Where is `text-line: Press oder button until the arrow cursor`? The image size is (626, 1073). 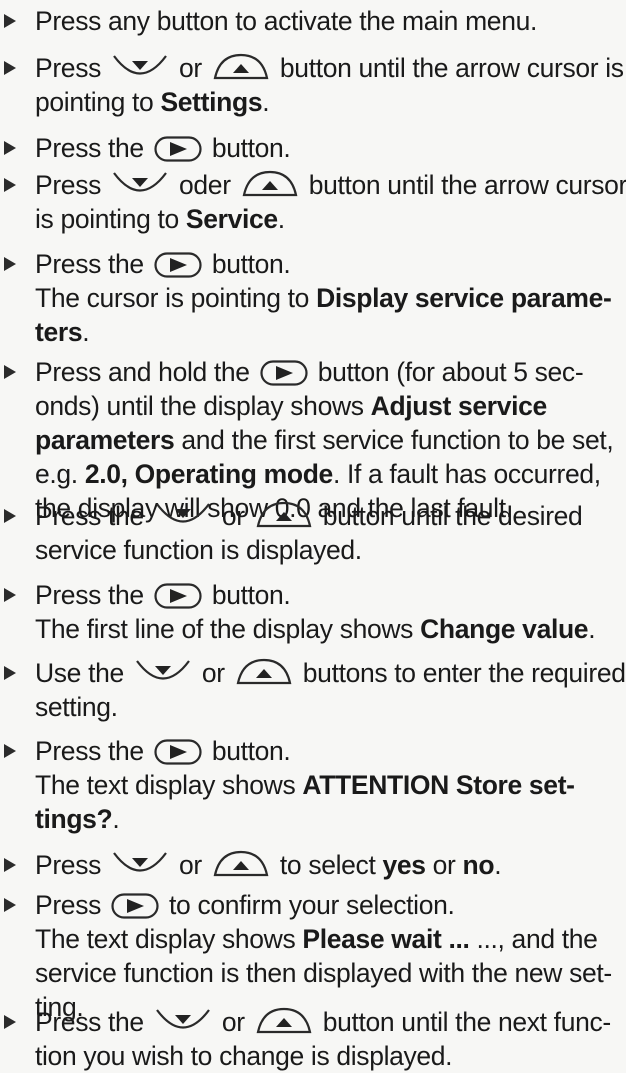 text-line: Press oder button until the arrow cursor is located at coordinates (330, 185).